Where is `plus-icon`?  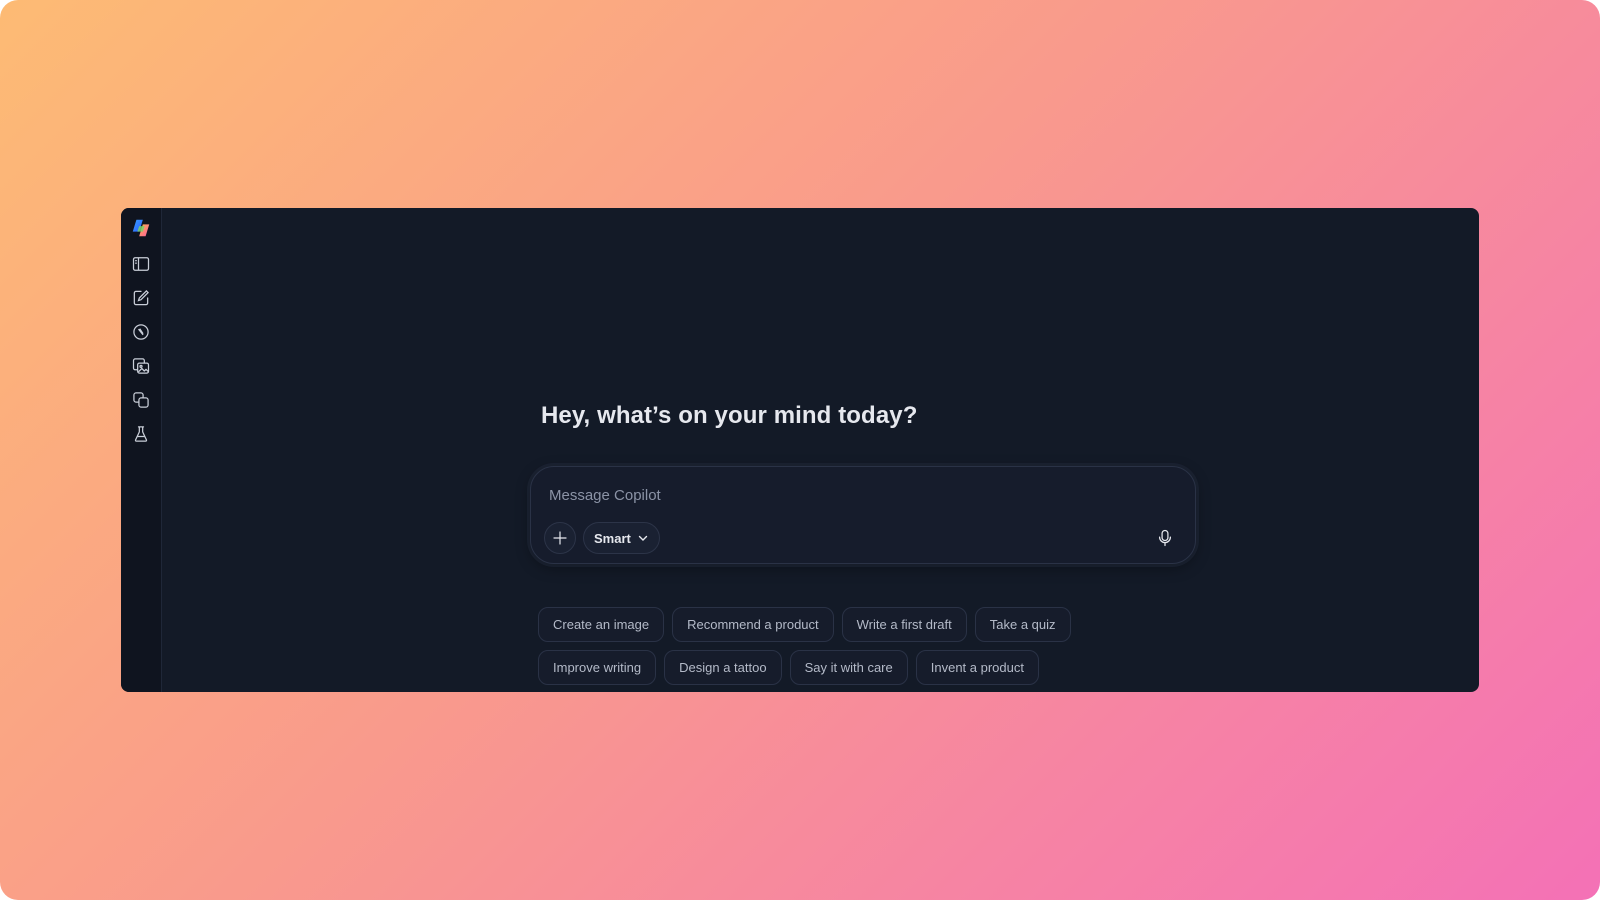 plus-icon is located at coordinates (560, 538).